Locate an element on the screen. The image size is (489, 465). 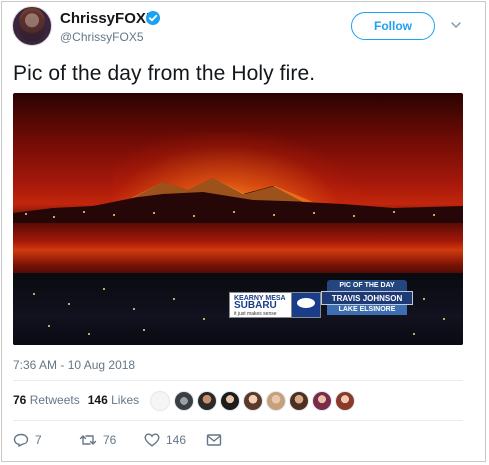
user-avatar is located at coordinates (32, 26).